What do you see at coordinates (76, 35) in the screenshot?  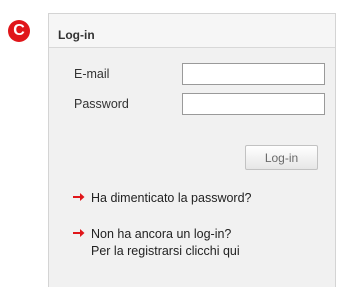 I see `panel-title: Log-in` at bounding box center [76, 35].